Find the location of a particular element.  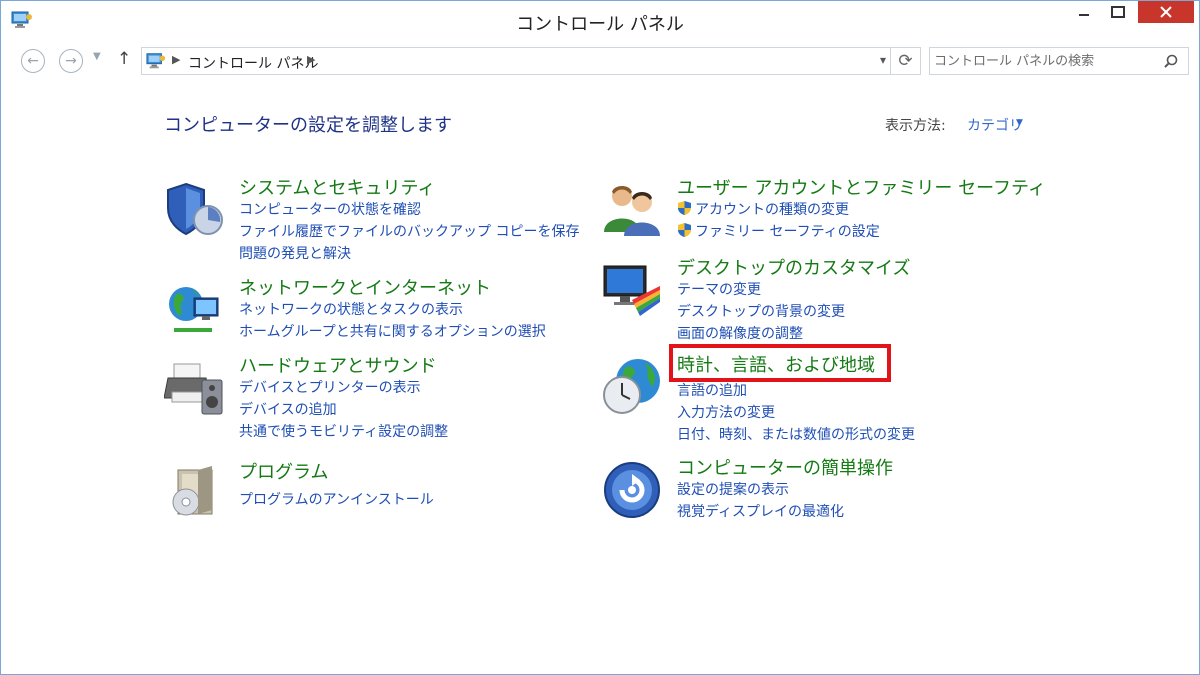

category-title: ユーザー アカウントとファミリー セーフティ is located at coordinates (861, 187).